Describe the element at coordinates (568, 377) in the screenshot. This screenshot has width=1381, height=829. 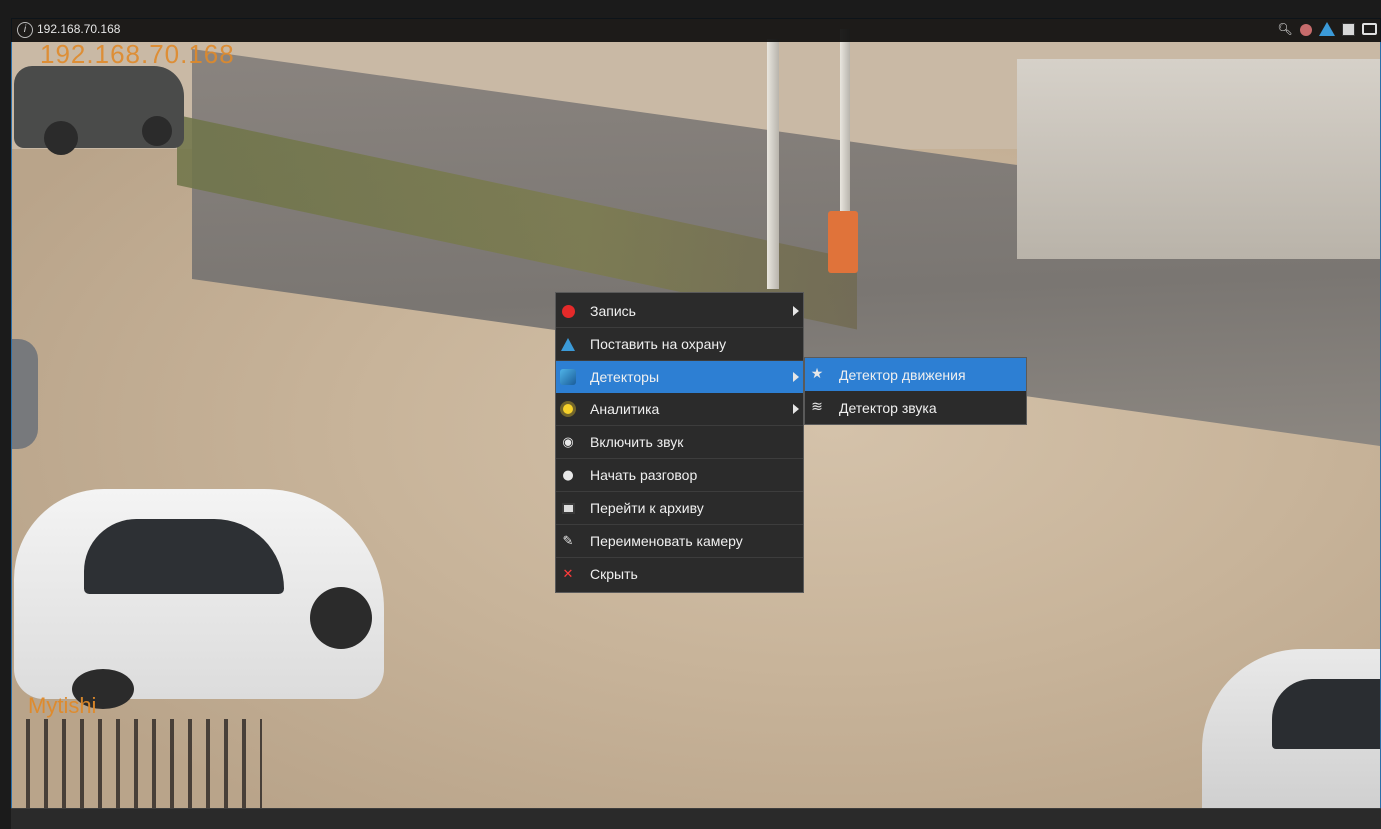
I see `detectors-icon` at that location.